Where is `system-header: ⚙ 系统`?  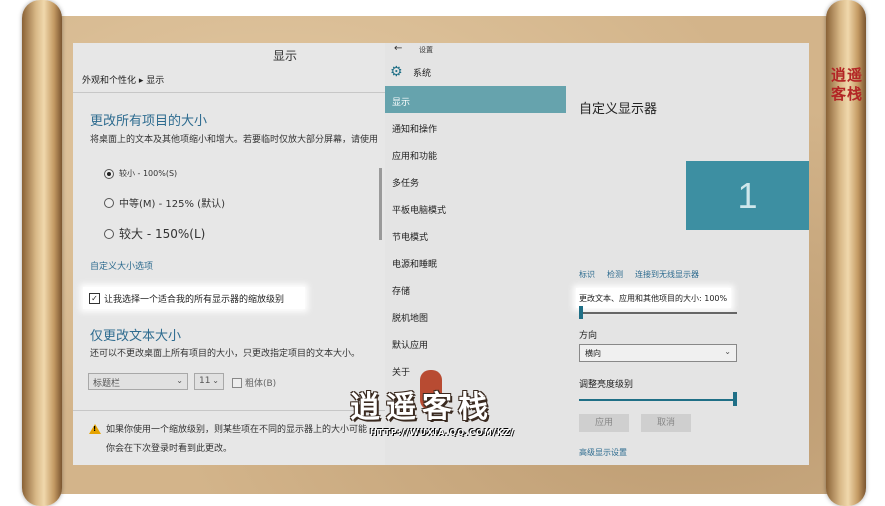
system-header: ⚙ 系统 is located at coordinates (410, 72).